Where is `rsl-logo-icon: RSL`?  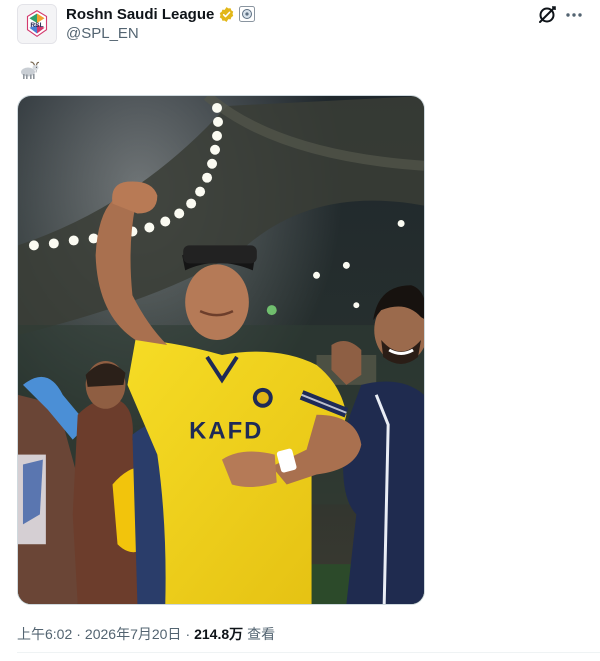
rsl-logo-icon: RSL is located at coordinates (37, 24).